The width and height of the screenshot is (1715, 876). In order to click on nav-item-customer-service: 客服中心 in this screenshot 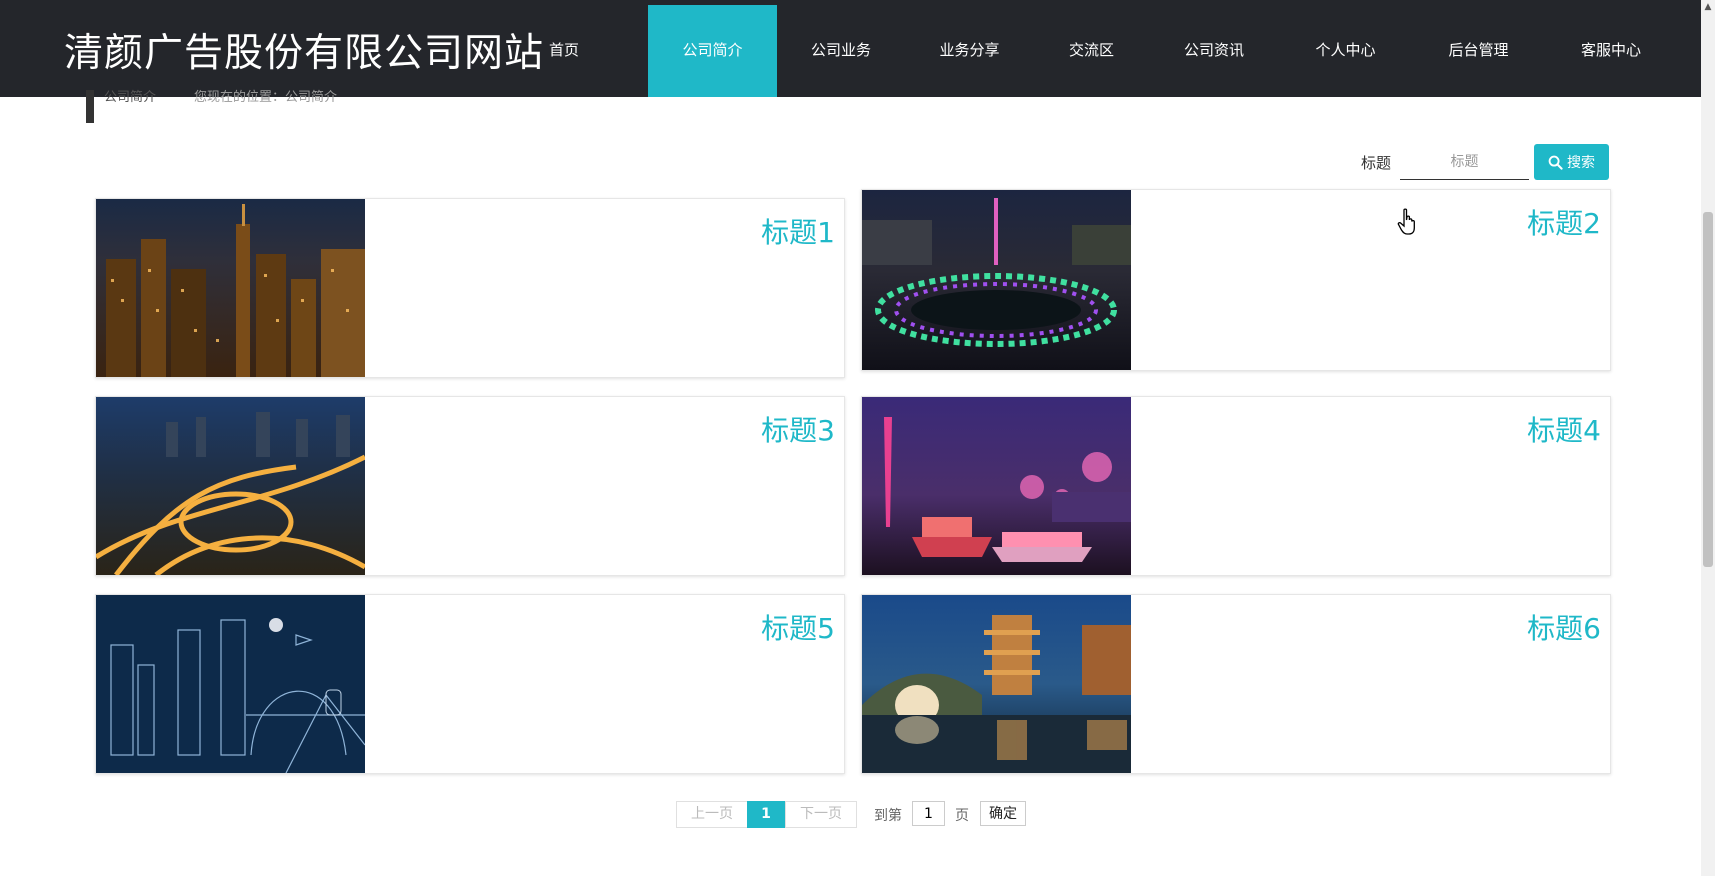, I will do `click(1611, 51)`.